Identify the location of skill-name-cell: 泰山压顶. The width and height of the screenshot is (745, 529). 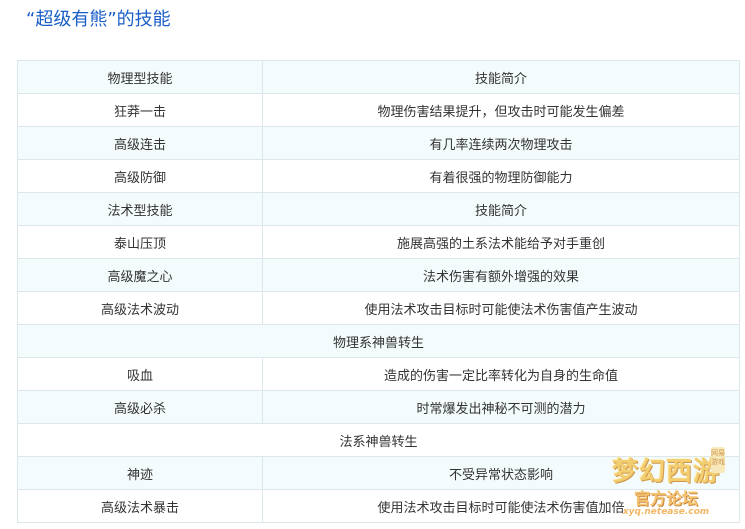
(140, 242).